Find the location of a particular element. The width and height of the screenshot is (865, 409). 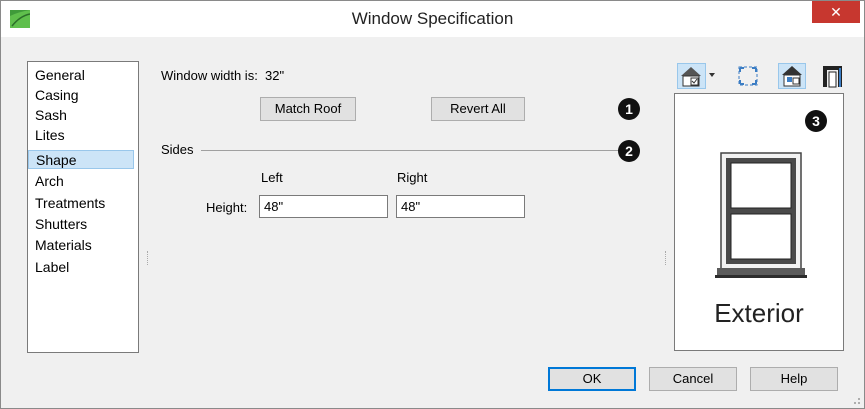

close-icon: ✕ is located at coordinates (836, 12).